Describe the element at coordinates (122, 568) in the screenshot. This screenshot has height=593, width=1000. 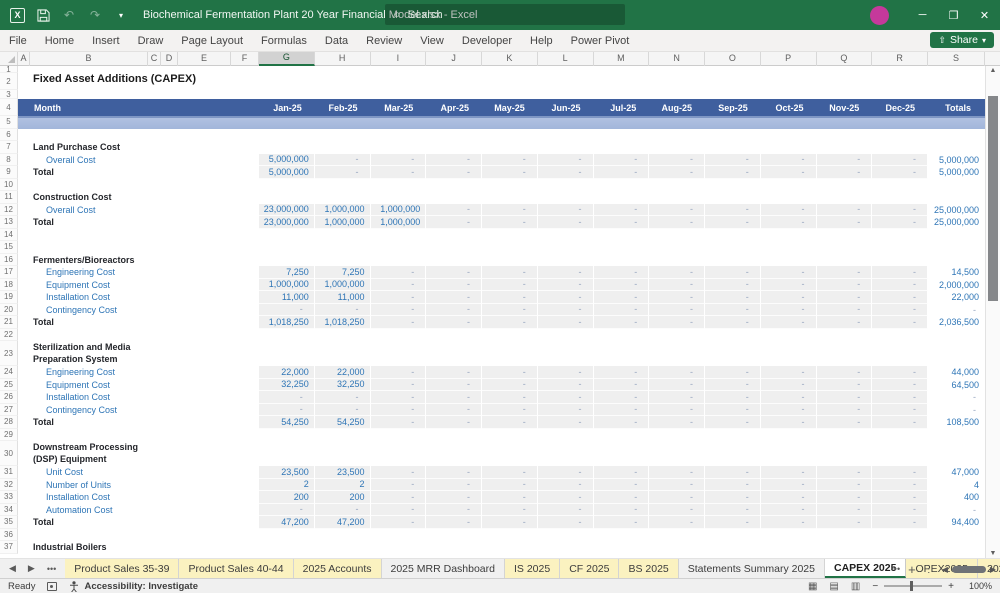
I see `sheet-tab-product-sales-35-39: Product Sales 35-39` at that location.